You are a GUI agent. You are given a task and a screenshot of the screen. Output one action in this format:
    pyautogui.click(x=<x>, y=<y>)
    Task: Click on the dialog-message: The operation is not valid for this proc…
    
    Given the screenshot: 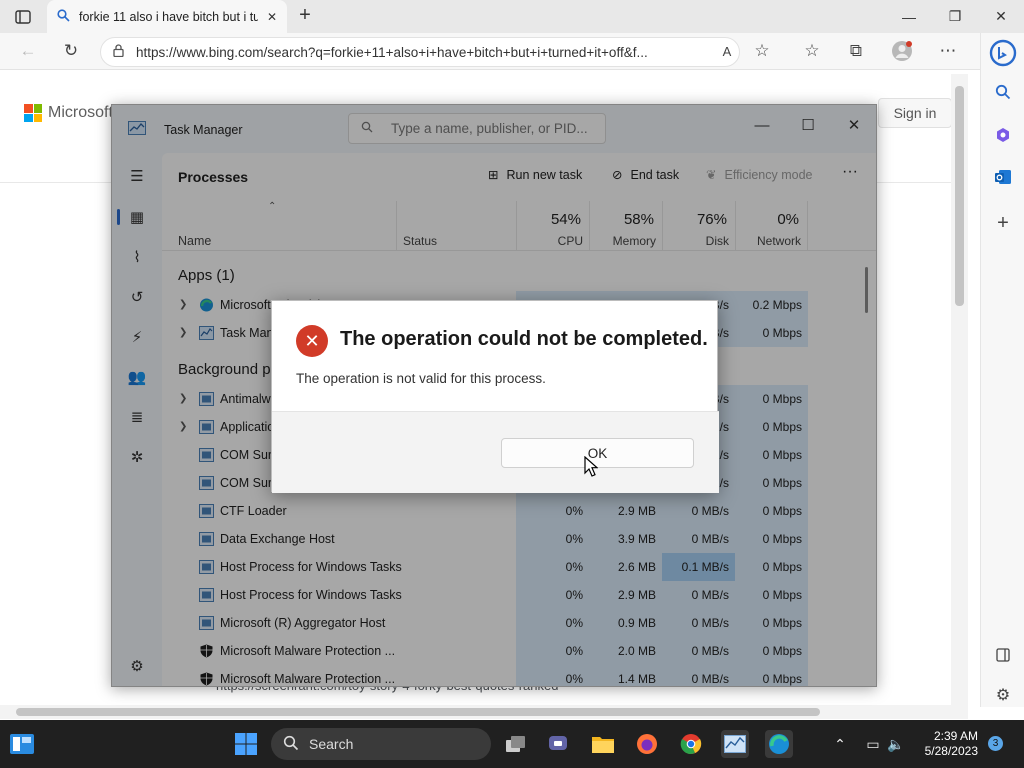 What is the action you would take?
    pyautogui.click(x=421, y=378)
    